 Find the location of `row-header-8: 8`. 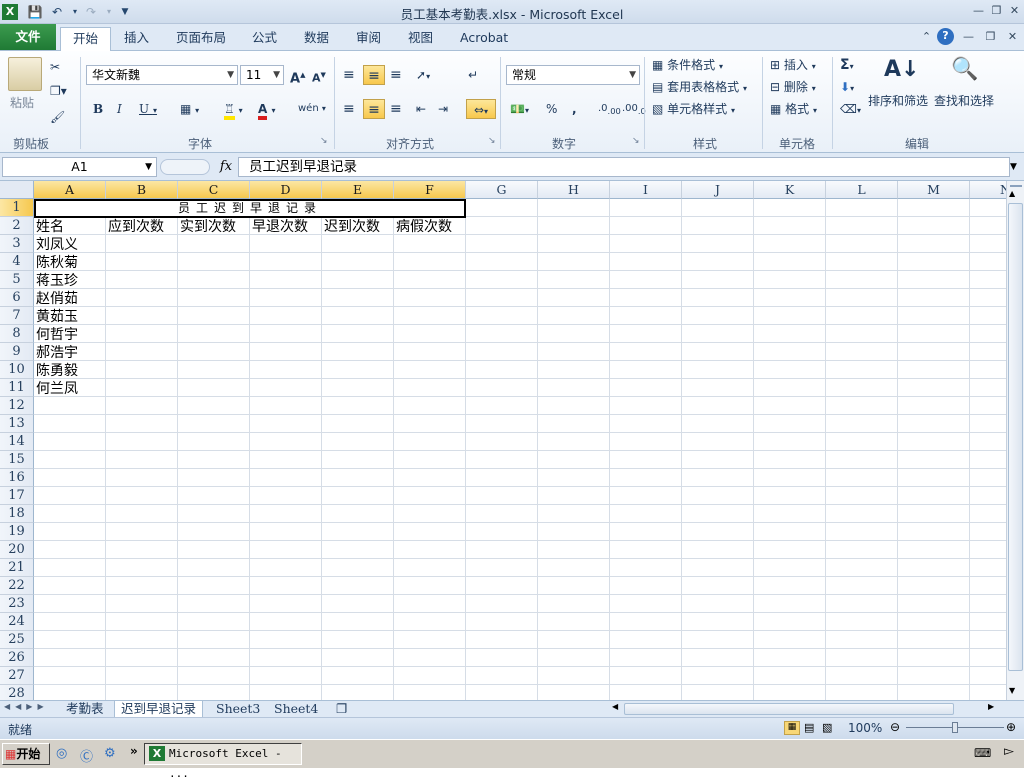

row-header-8: 8 is located at coordinates (17, 334).